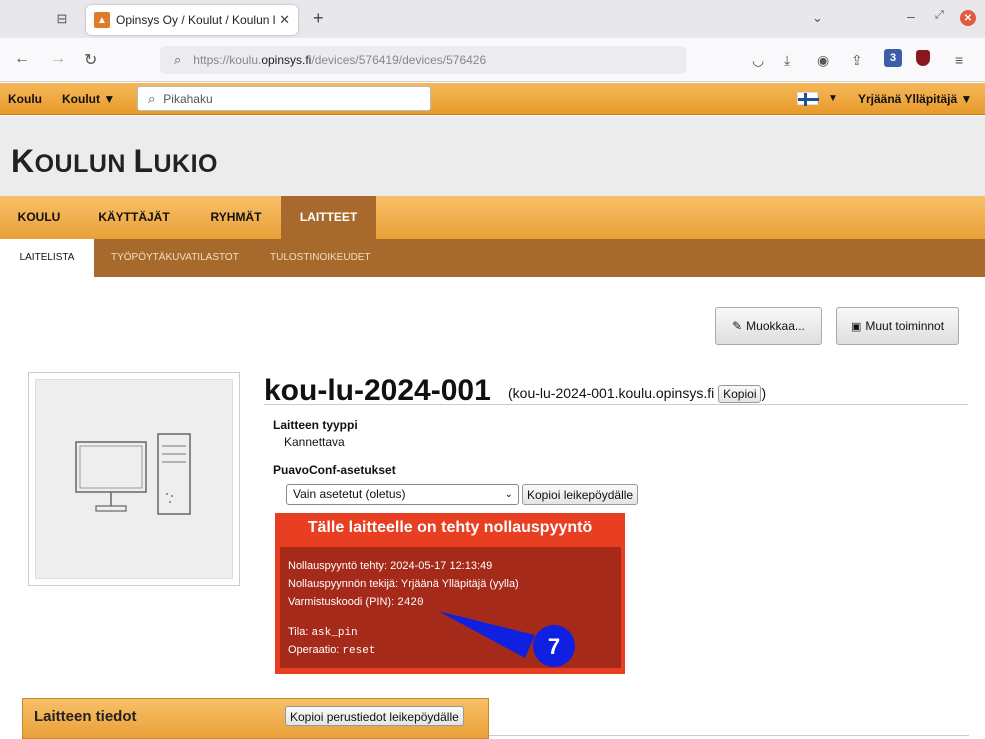  Describe the element at coordinates (737, 326) in the screenshot. I see `pencil-icon: ✎` at that location.